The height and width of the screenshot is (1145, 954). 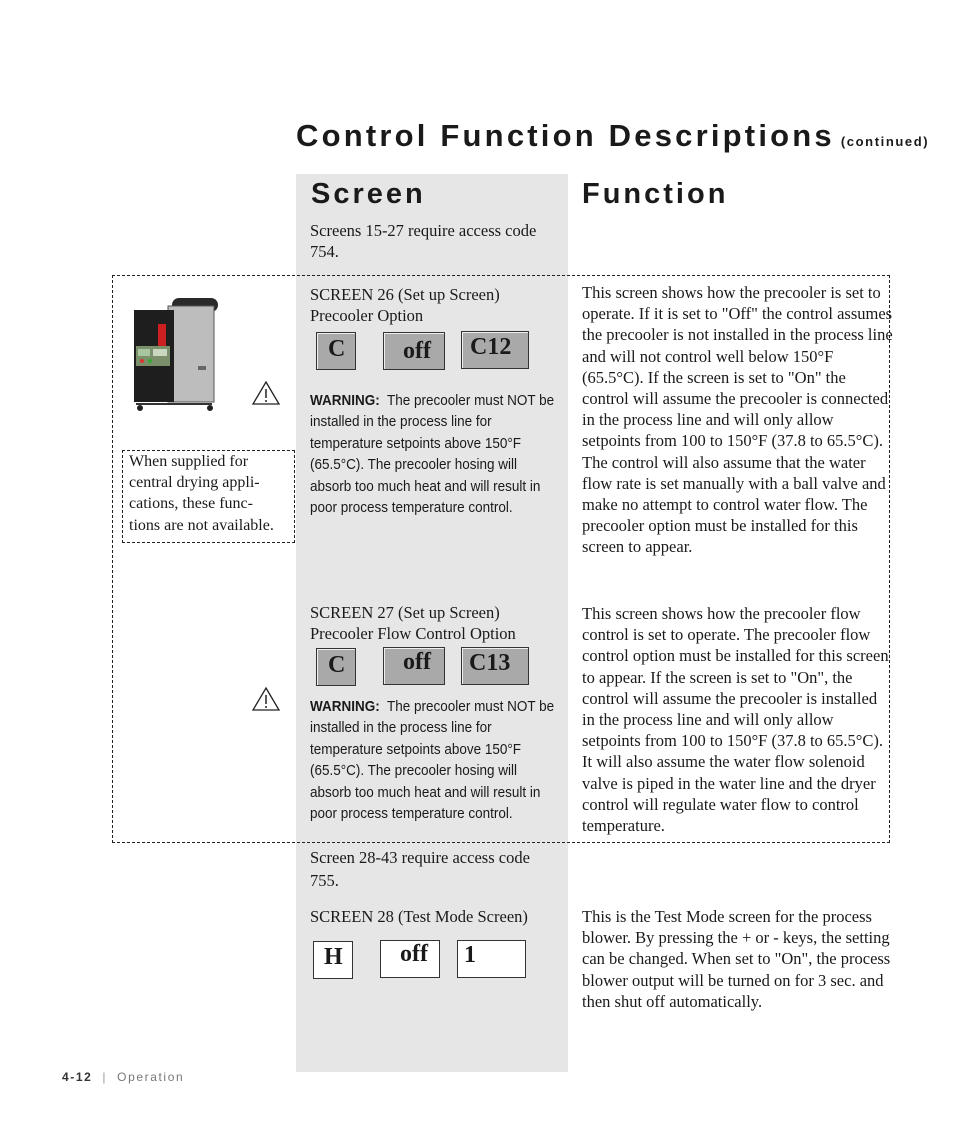 I want to click on footer-section: Operation, so click(x=151, y=1077).